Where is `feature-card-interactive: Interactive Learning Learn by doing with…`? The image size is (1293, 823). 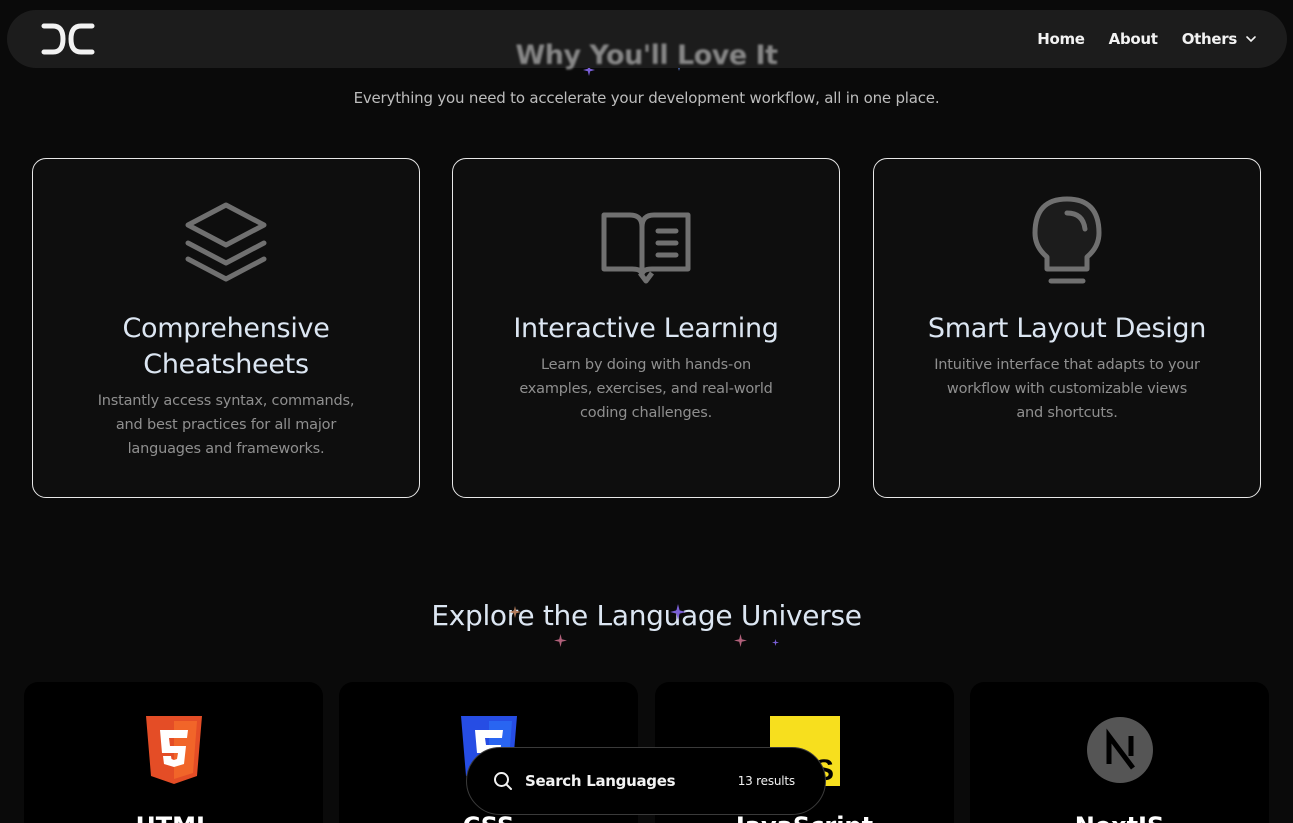
feature-card-interactive: Interactive Learning Learn by doing with… is located at coordinates (646, 328).